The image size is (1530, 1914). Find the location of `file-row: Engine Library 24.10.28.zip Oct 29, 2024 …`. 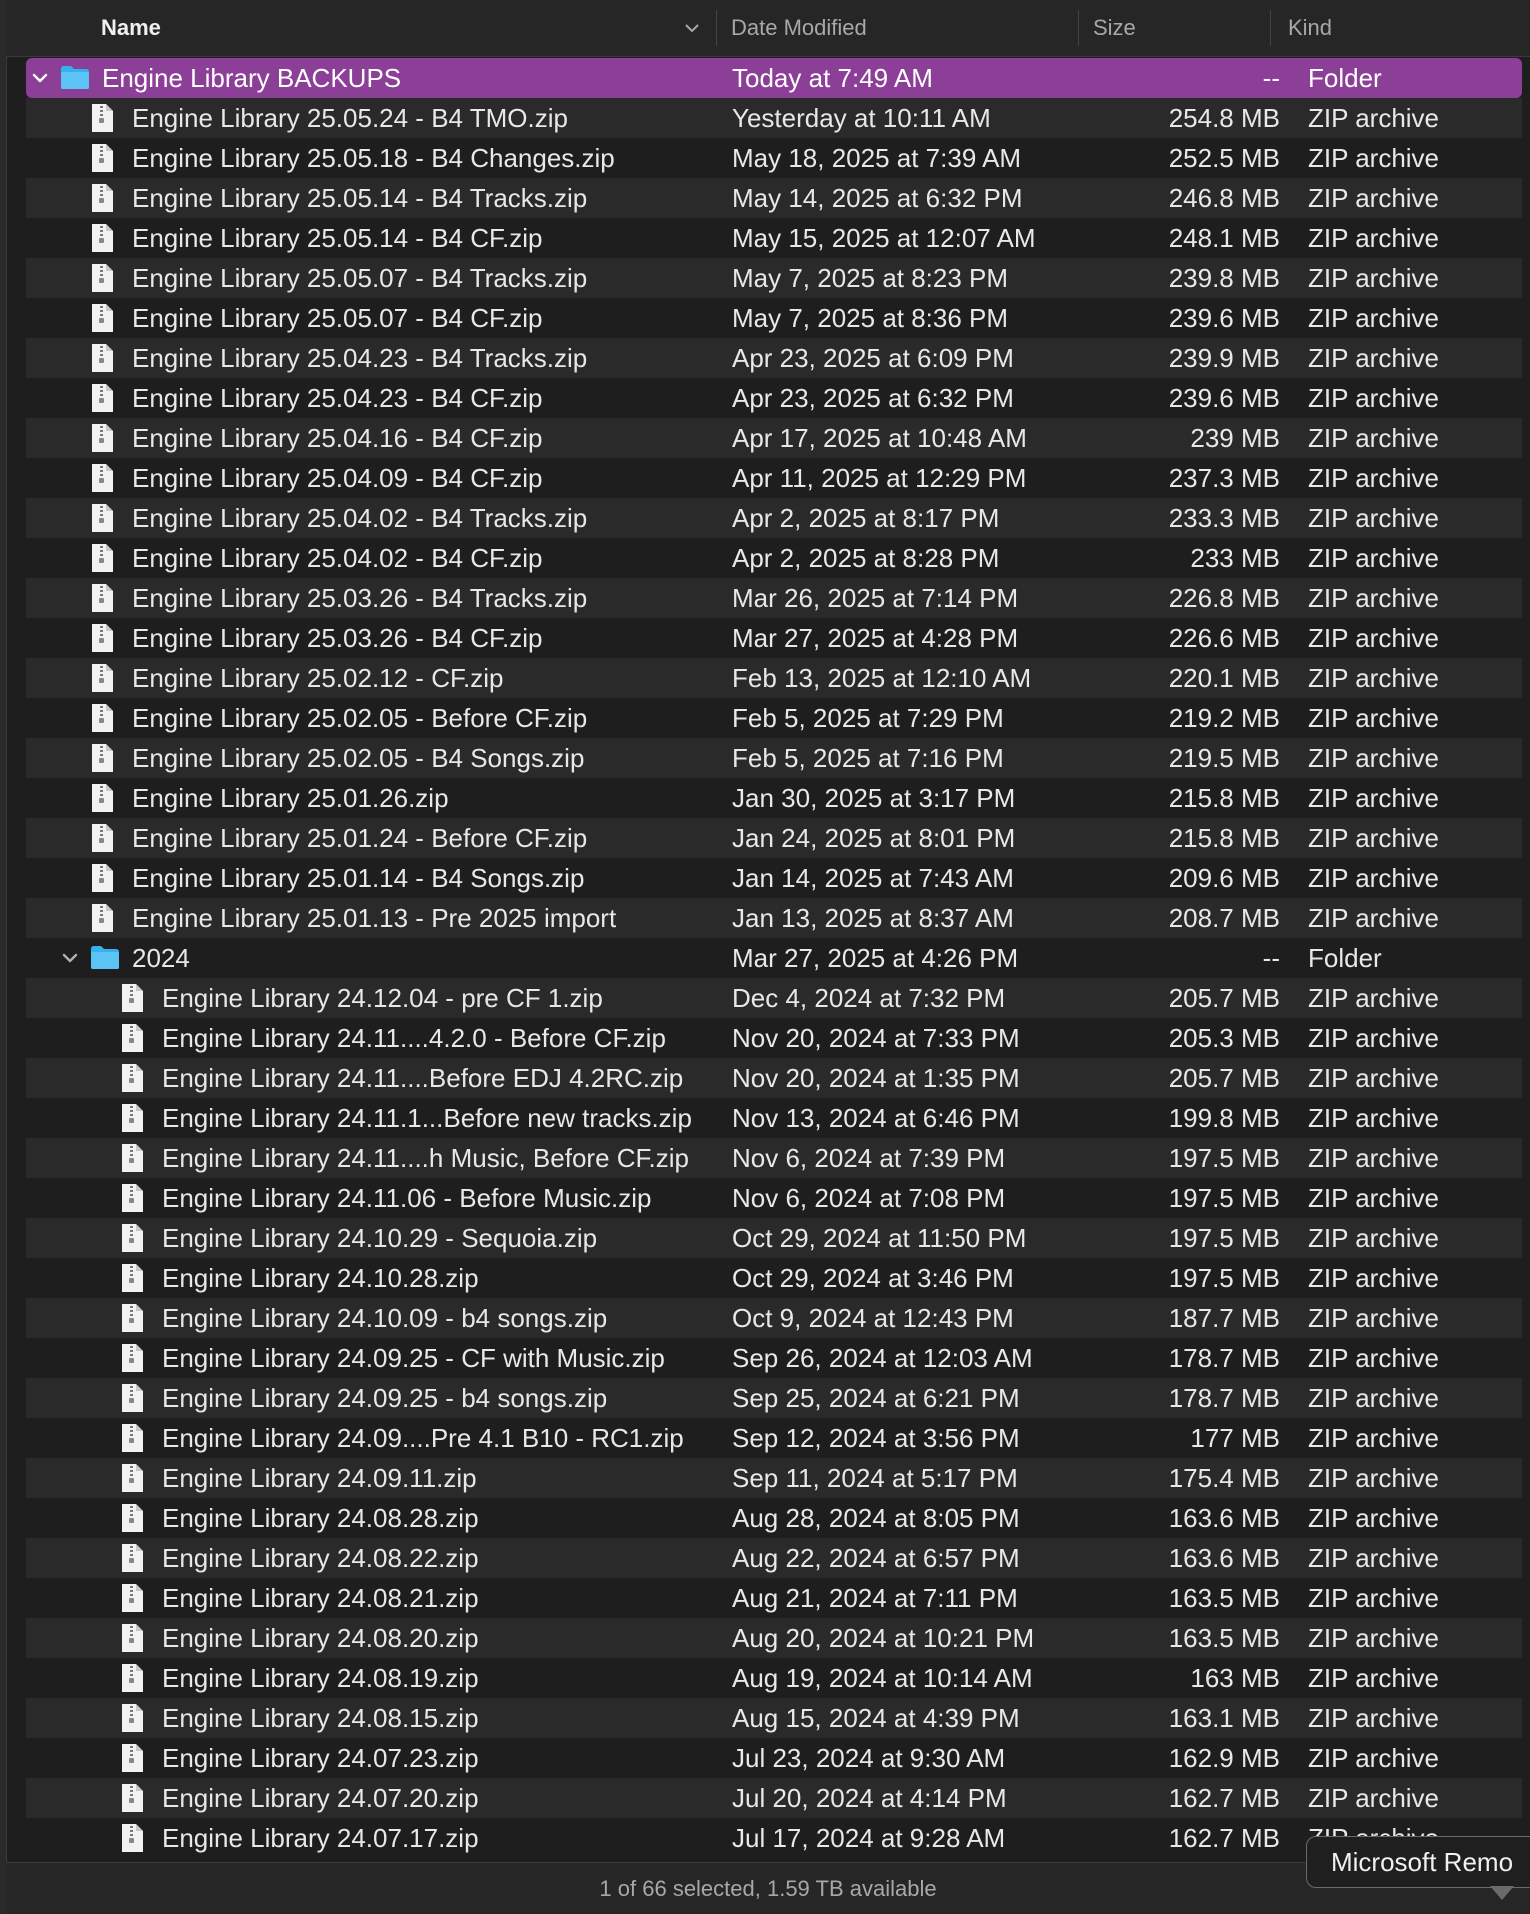

file-row: Engine Library 24.10.28.zip Oct 29, 2024 … is located at coordinates (774, 1278).